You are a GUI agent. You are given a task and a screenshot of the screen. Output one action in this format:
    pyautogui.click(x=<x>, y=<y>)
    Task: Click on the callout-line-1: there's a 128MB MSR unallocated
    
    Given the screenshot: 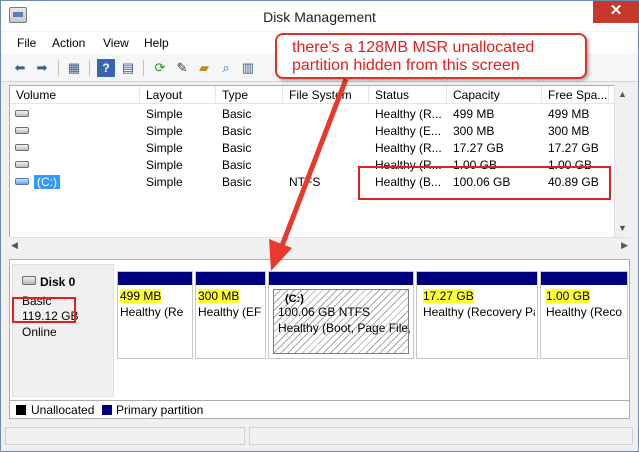 What is the action you would take?
    pyautogui.click(x=413, y=47)
    